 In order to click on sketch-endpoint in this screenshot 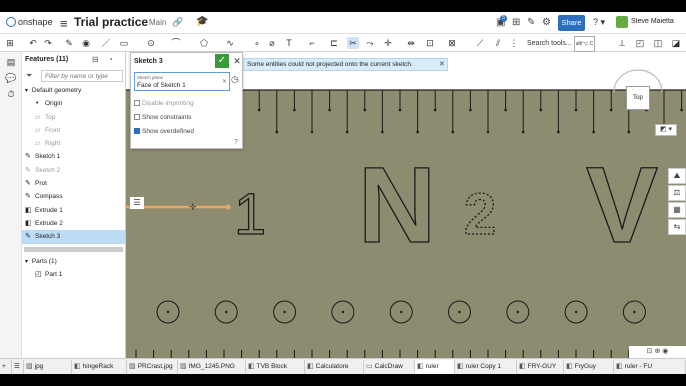, I will do `click(228, 207)`.